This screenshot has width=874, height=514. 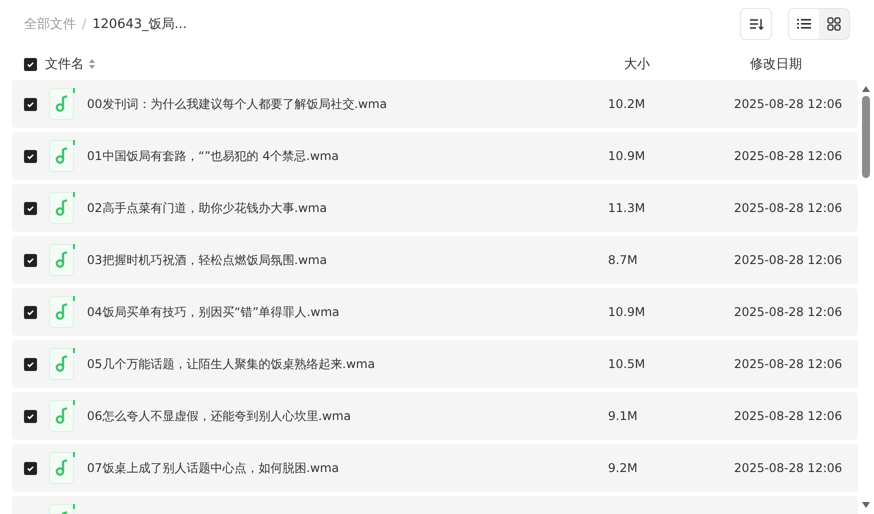 What do you see at coordinates (231, 364) in the screenshot?
I see `file-name: 05几个万能话题，让陌生人聚集的饭桌熟络起来.wma` at bounding box center [231, 364].